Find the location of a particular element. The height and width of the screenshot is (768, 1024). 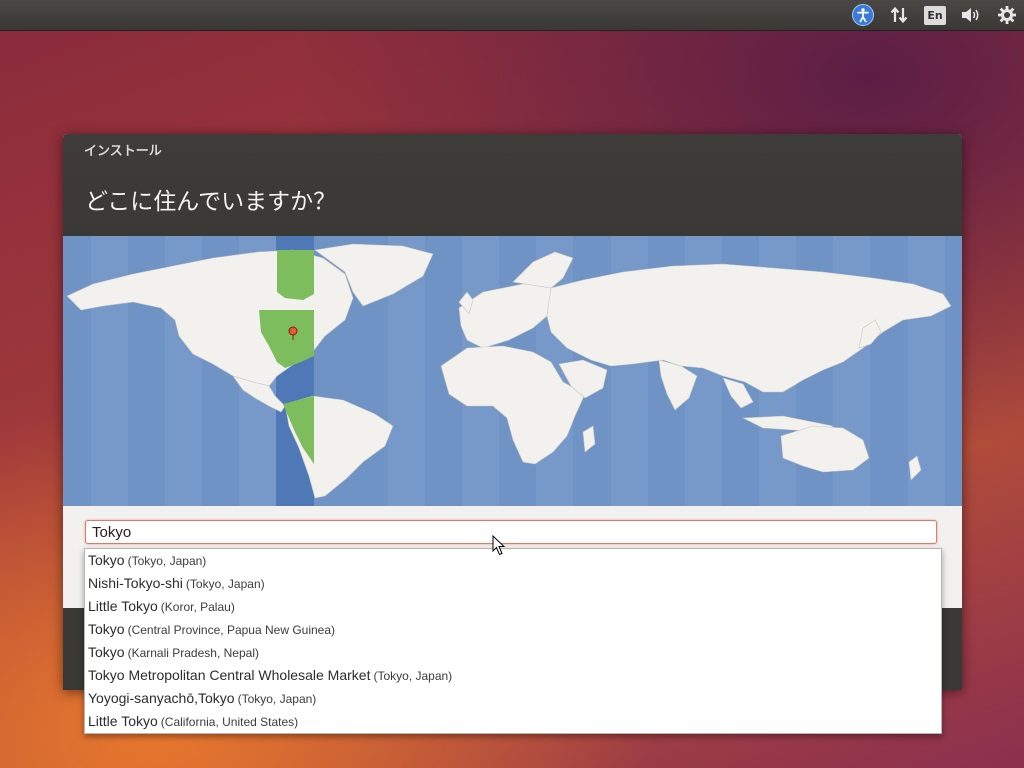

keyboard-layout-icon: En is located at coordinates (935, 15).